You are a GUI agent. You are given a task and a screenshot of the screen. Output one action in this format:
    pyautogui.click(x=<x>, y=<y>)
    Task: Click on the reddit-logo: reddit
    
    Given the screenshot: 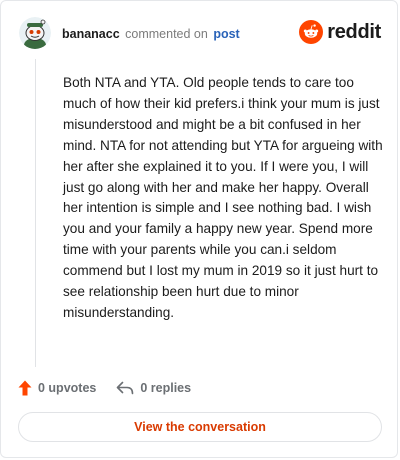 What is the action you would take?
    pyautogui.click(x=340, y=32)
    